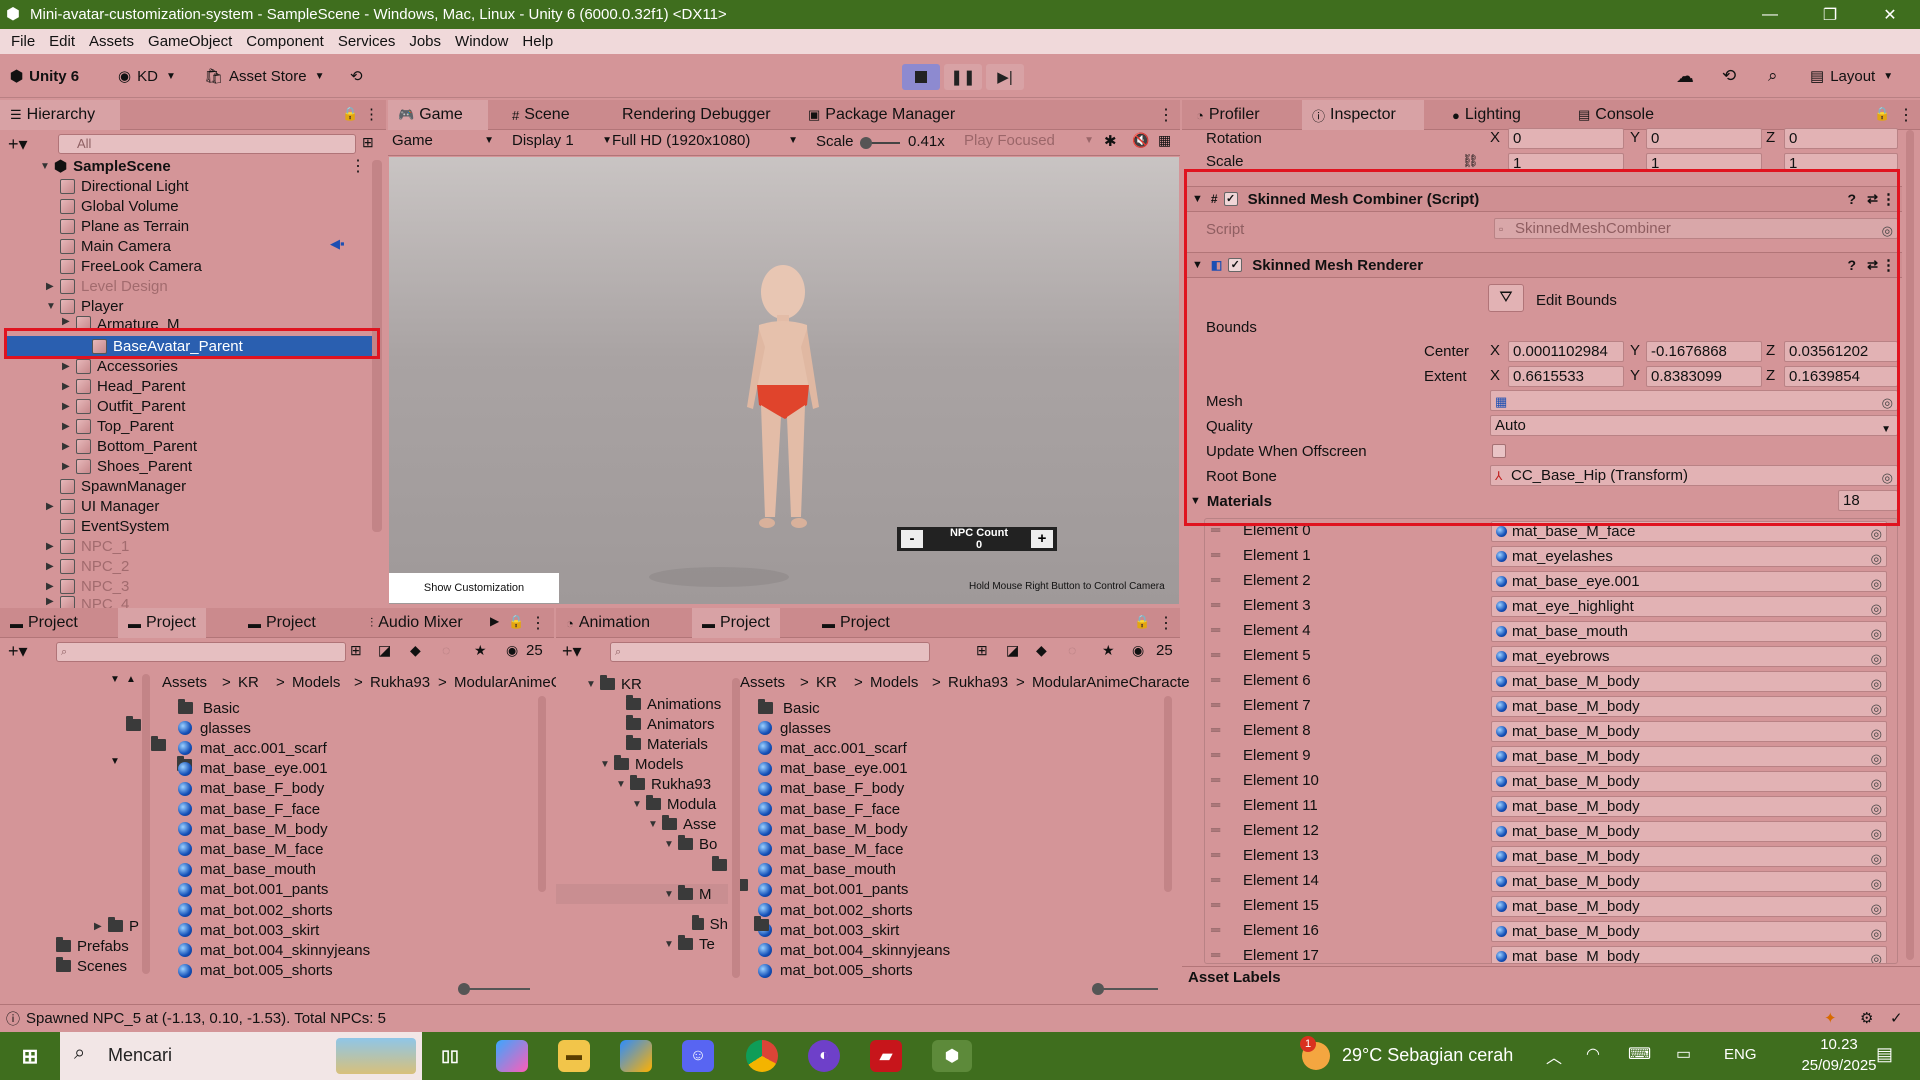  What do you see at coordinates (512, 1056) in the screenshot?
I see `copilot-icon` at bounding box center [512, 1056].